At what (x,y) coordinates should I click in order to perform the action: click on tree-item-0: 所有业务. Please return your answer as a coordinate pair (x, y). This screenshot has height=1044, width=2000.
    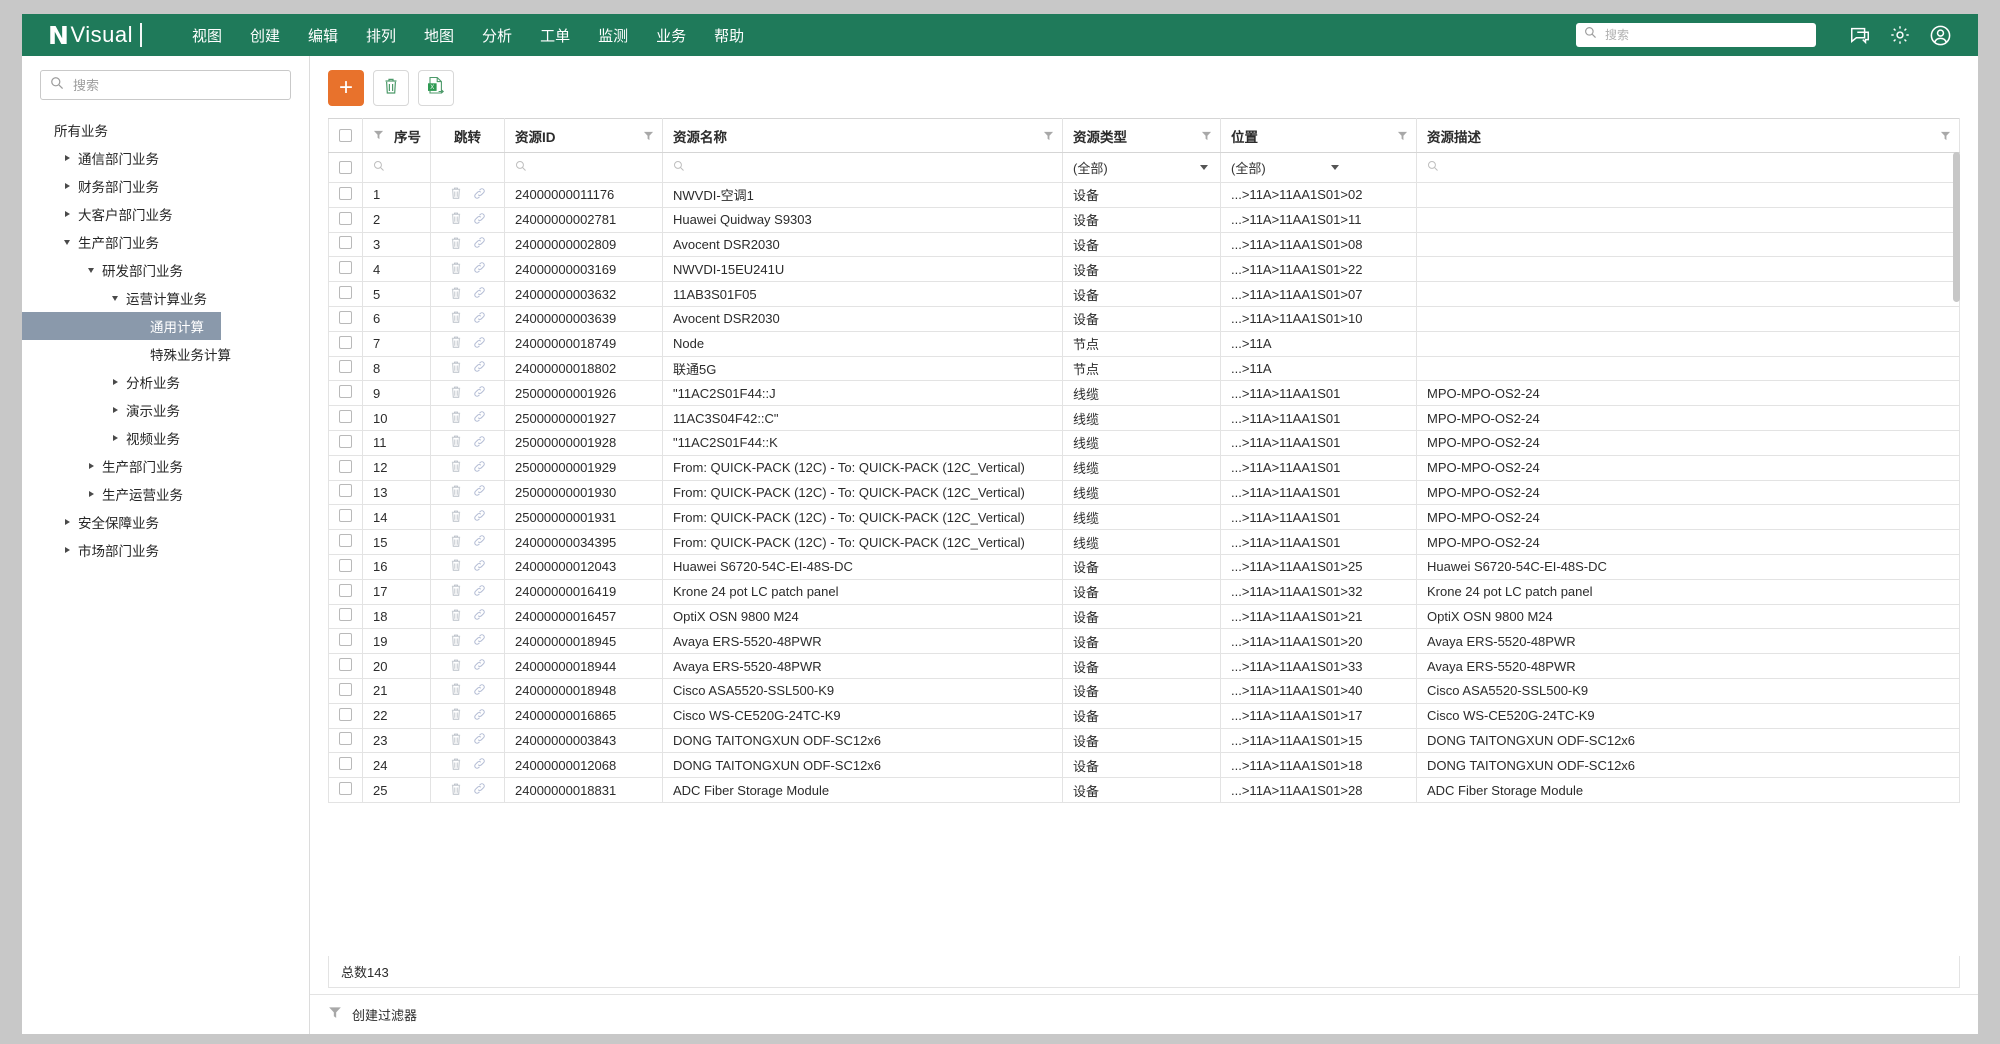
    Looking at the image, I should click on (165, 130).